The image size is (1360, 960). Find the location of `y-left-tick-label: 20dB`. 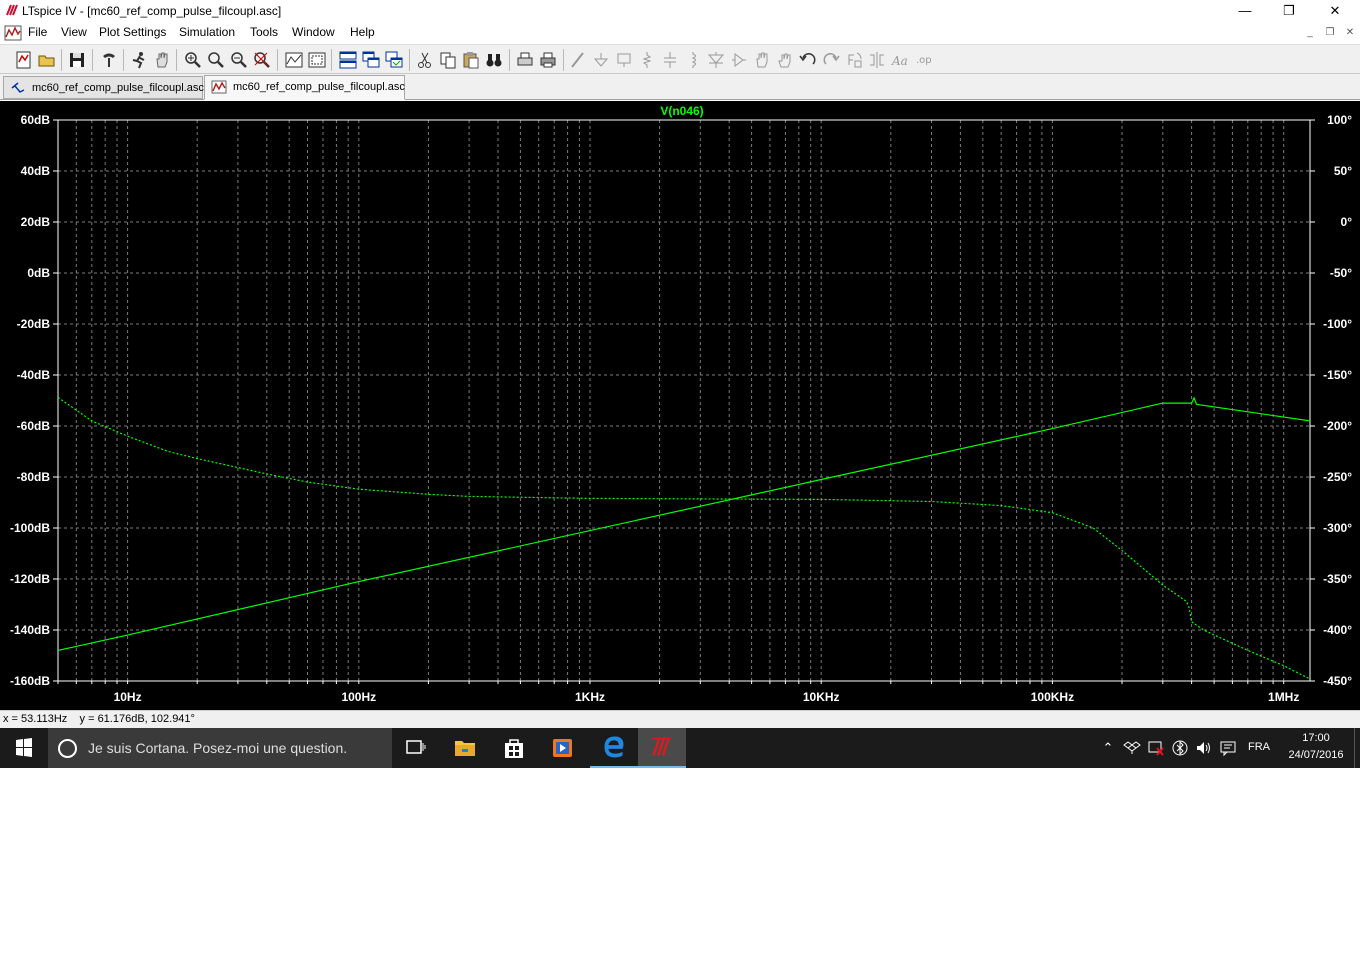

y-left-tick-label: 20dB is located at coordinates (36, 222).